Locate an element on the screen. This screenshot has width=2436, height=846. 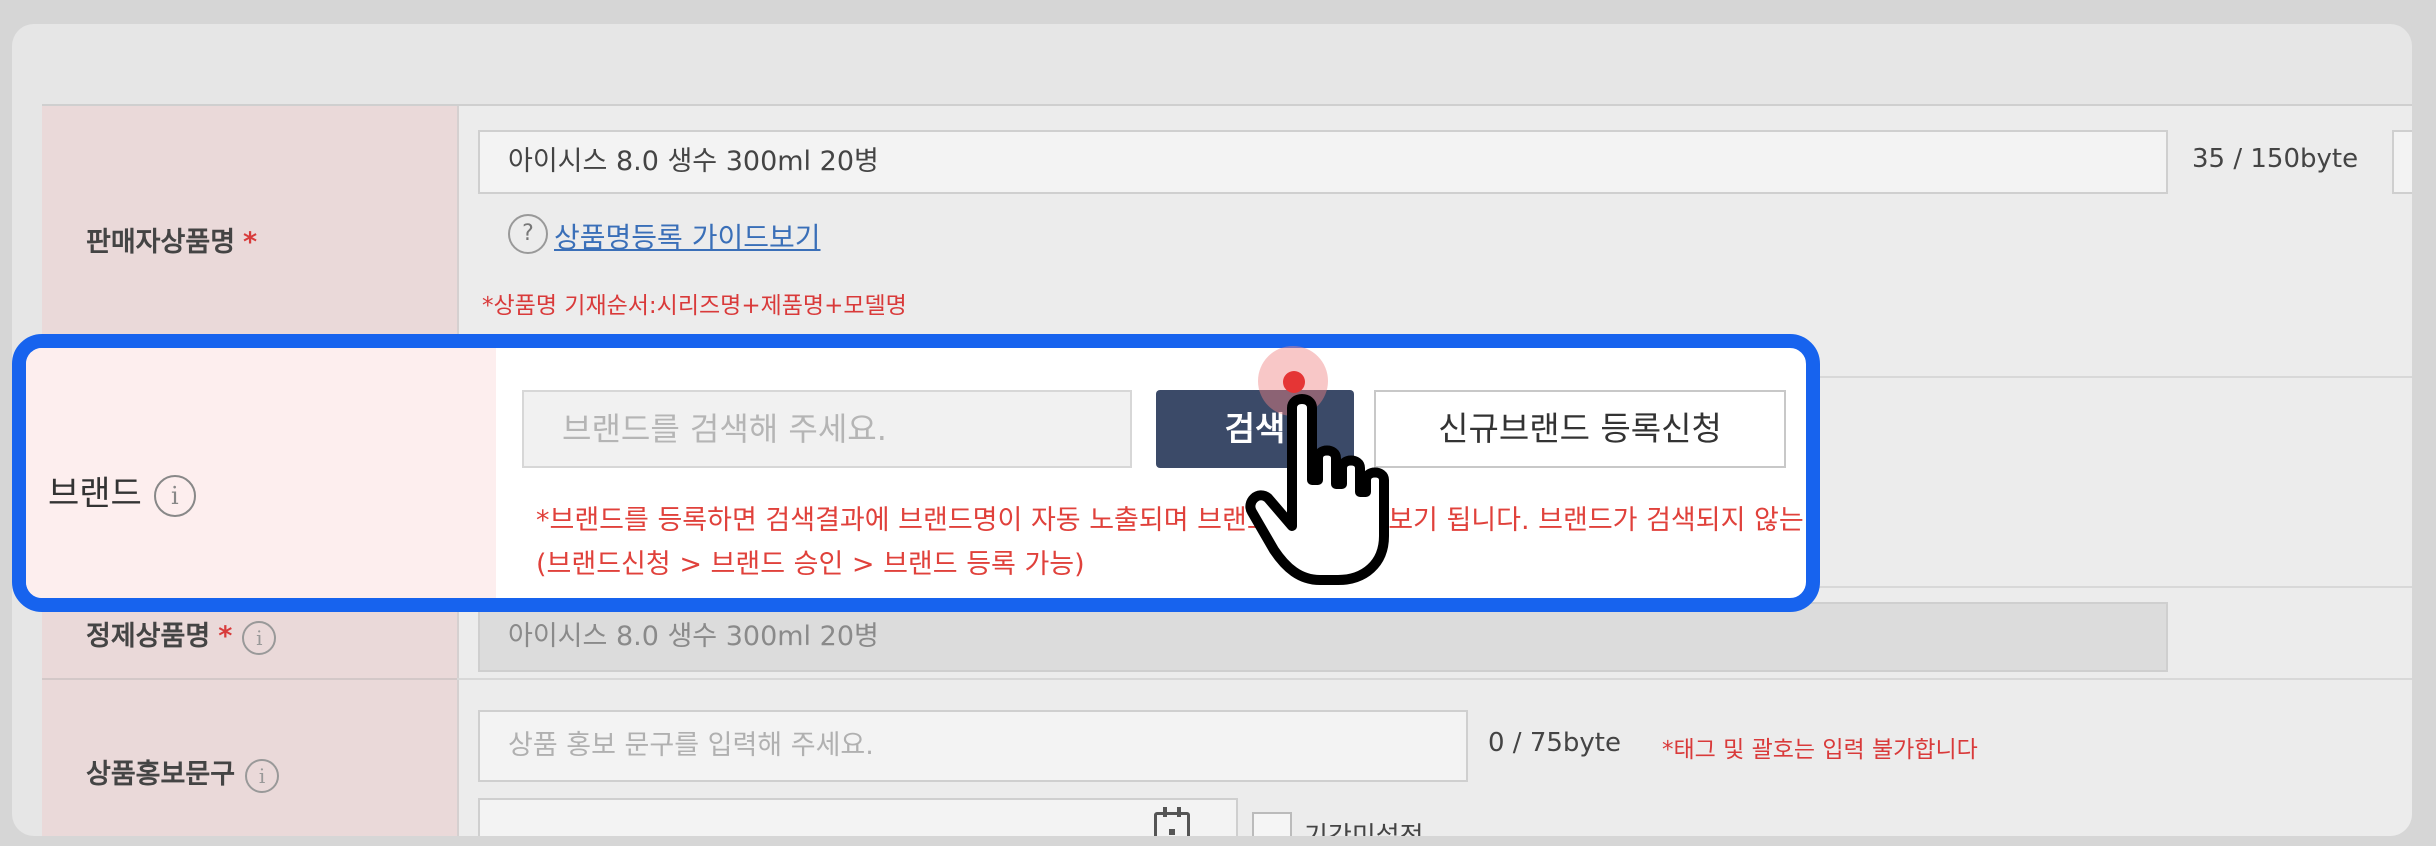
product-name-guide-link: 상품명등록 가이드보기 is located at coordinates (687, 236).